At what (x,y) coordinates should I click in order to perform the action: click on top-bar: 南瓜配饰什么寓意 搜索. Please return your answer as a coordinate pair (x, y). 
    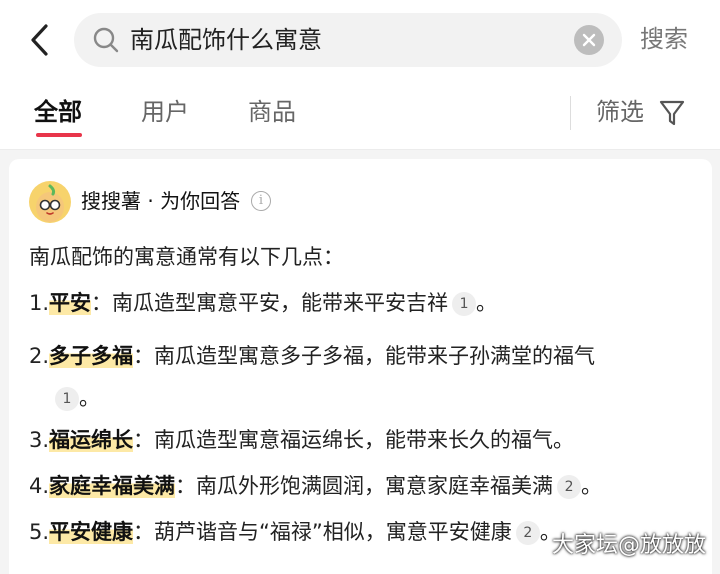
    Looking at the image, I should click on (360, 41).